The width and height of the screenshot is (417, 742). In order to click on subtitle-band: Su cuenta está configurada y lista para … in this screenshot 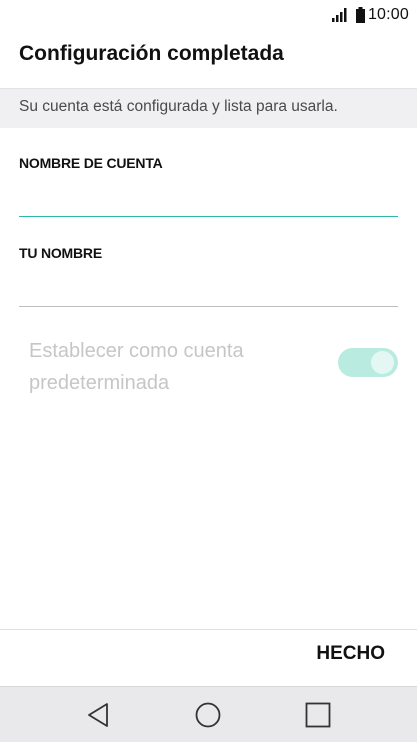, I will do `click(208, 108)`.